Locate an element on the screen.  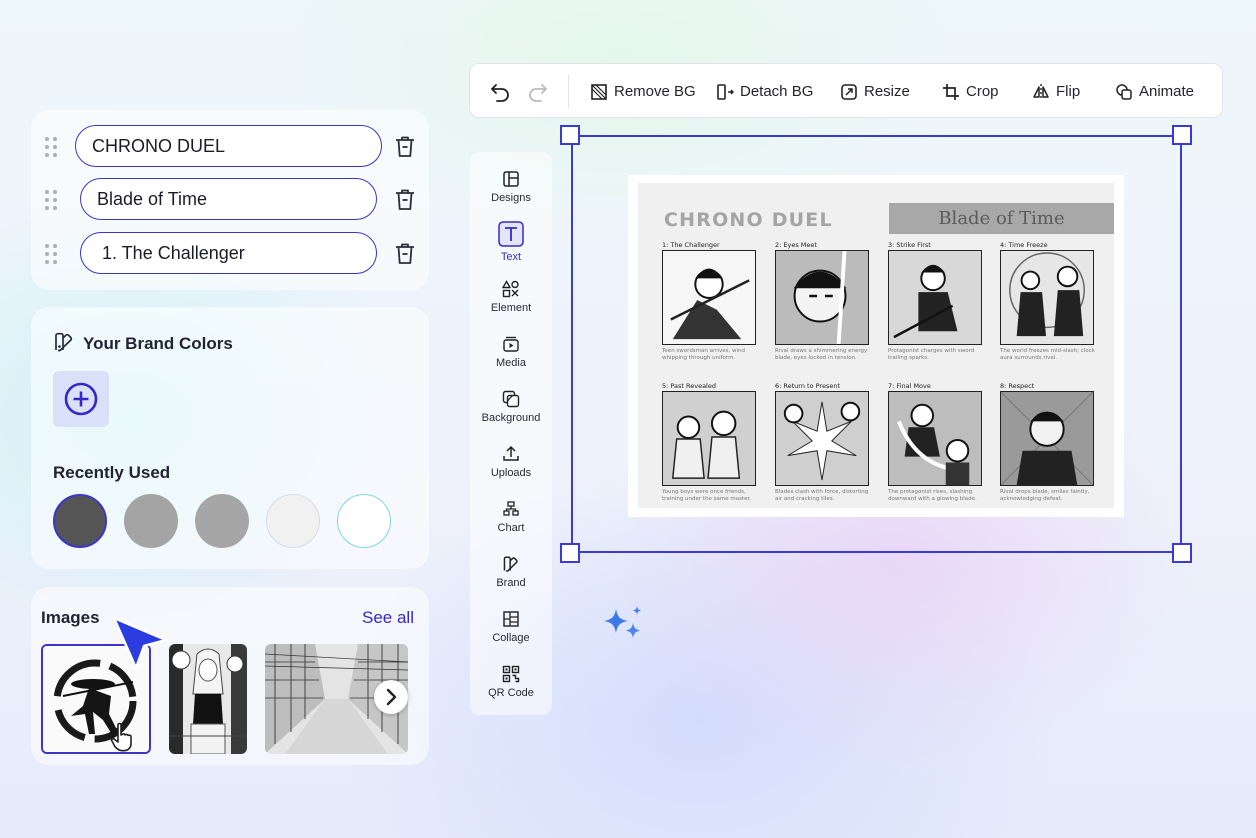
rail-item-designs: Designs is located at coordinates (511, 187).